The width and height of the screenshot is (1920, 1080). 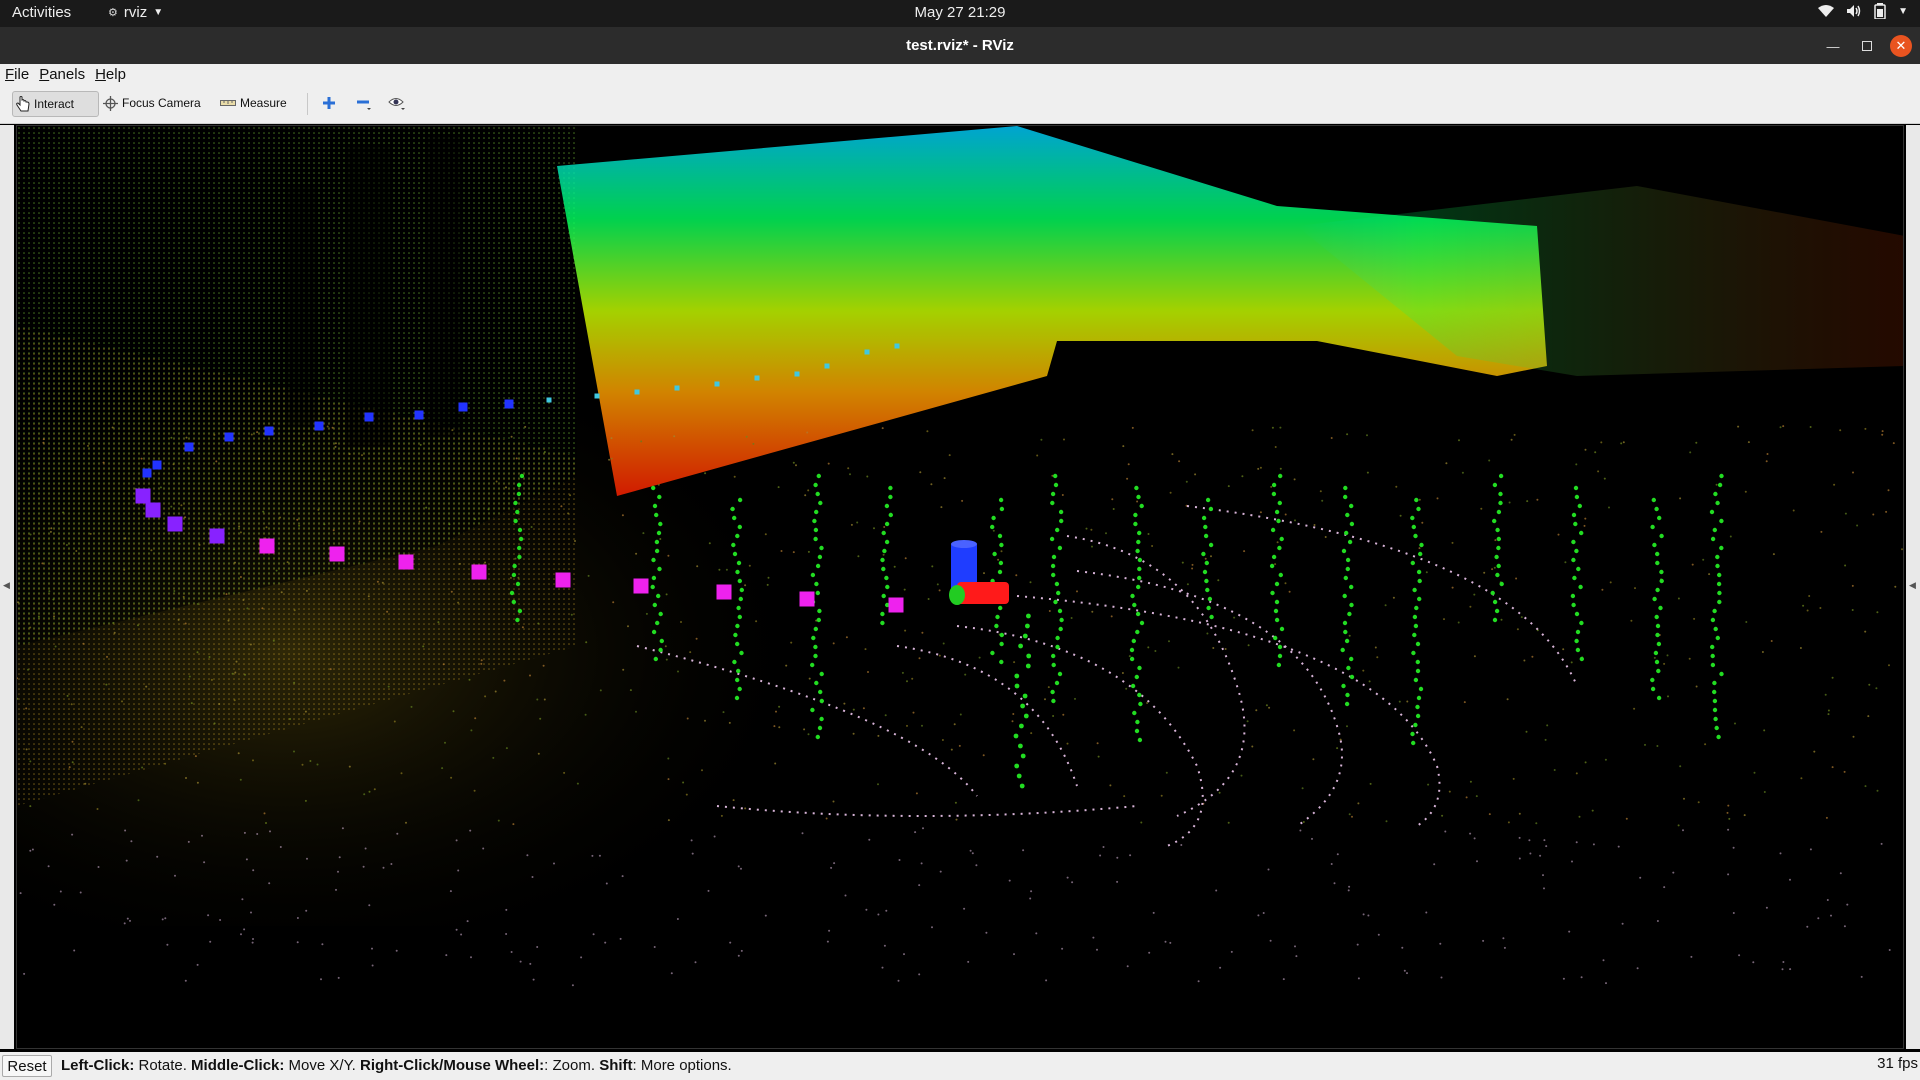 I want to click on collapse-left-arrow-icon: ◀, so click(x=6, y=585).